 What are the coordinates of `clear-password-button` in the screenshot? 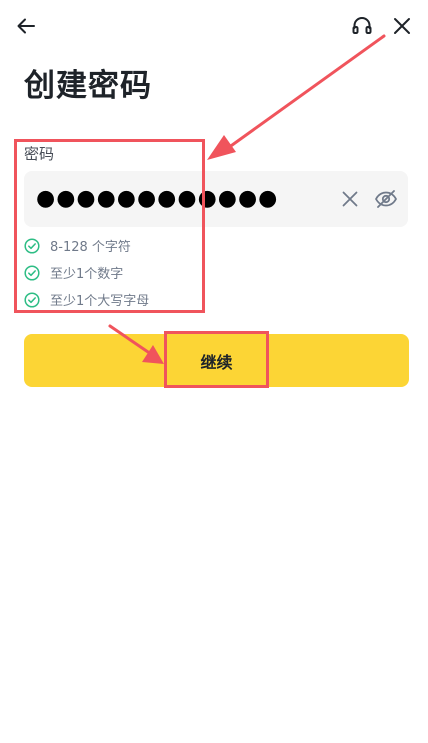 It's located at (350, 199).